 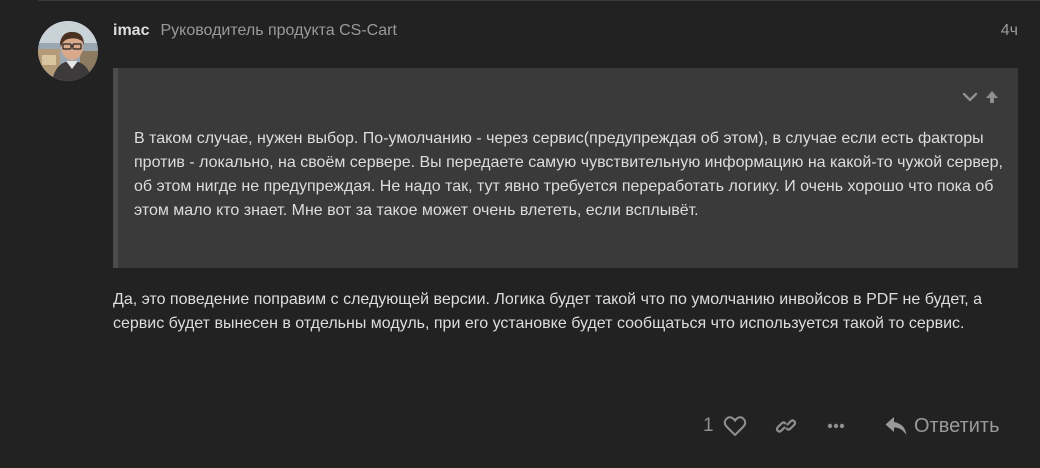 What do you see at coordinates (278, 30) in the screenshot?
I see `user-title: Руководитель продукта CS-Cart` at bounding box center [278, 30].